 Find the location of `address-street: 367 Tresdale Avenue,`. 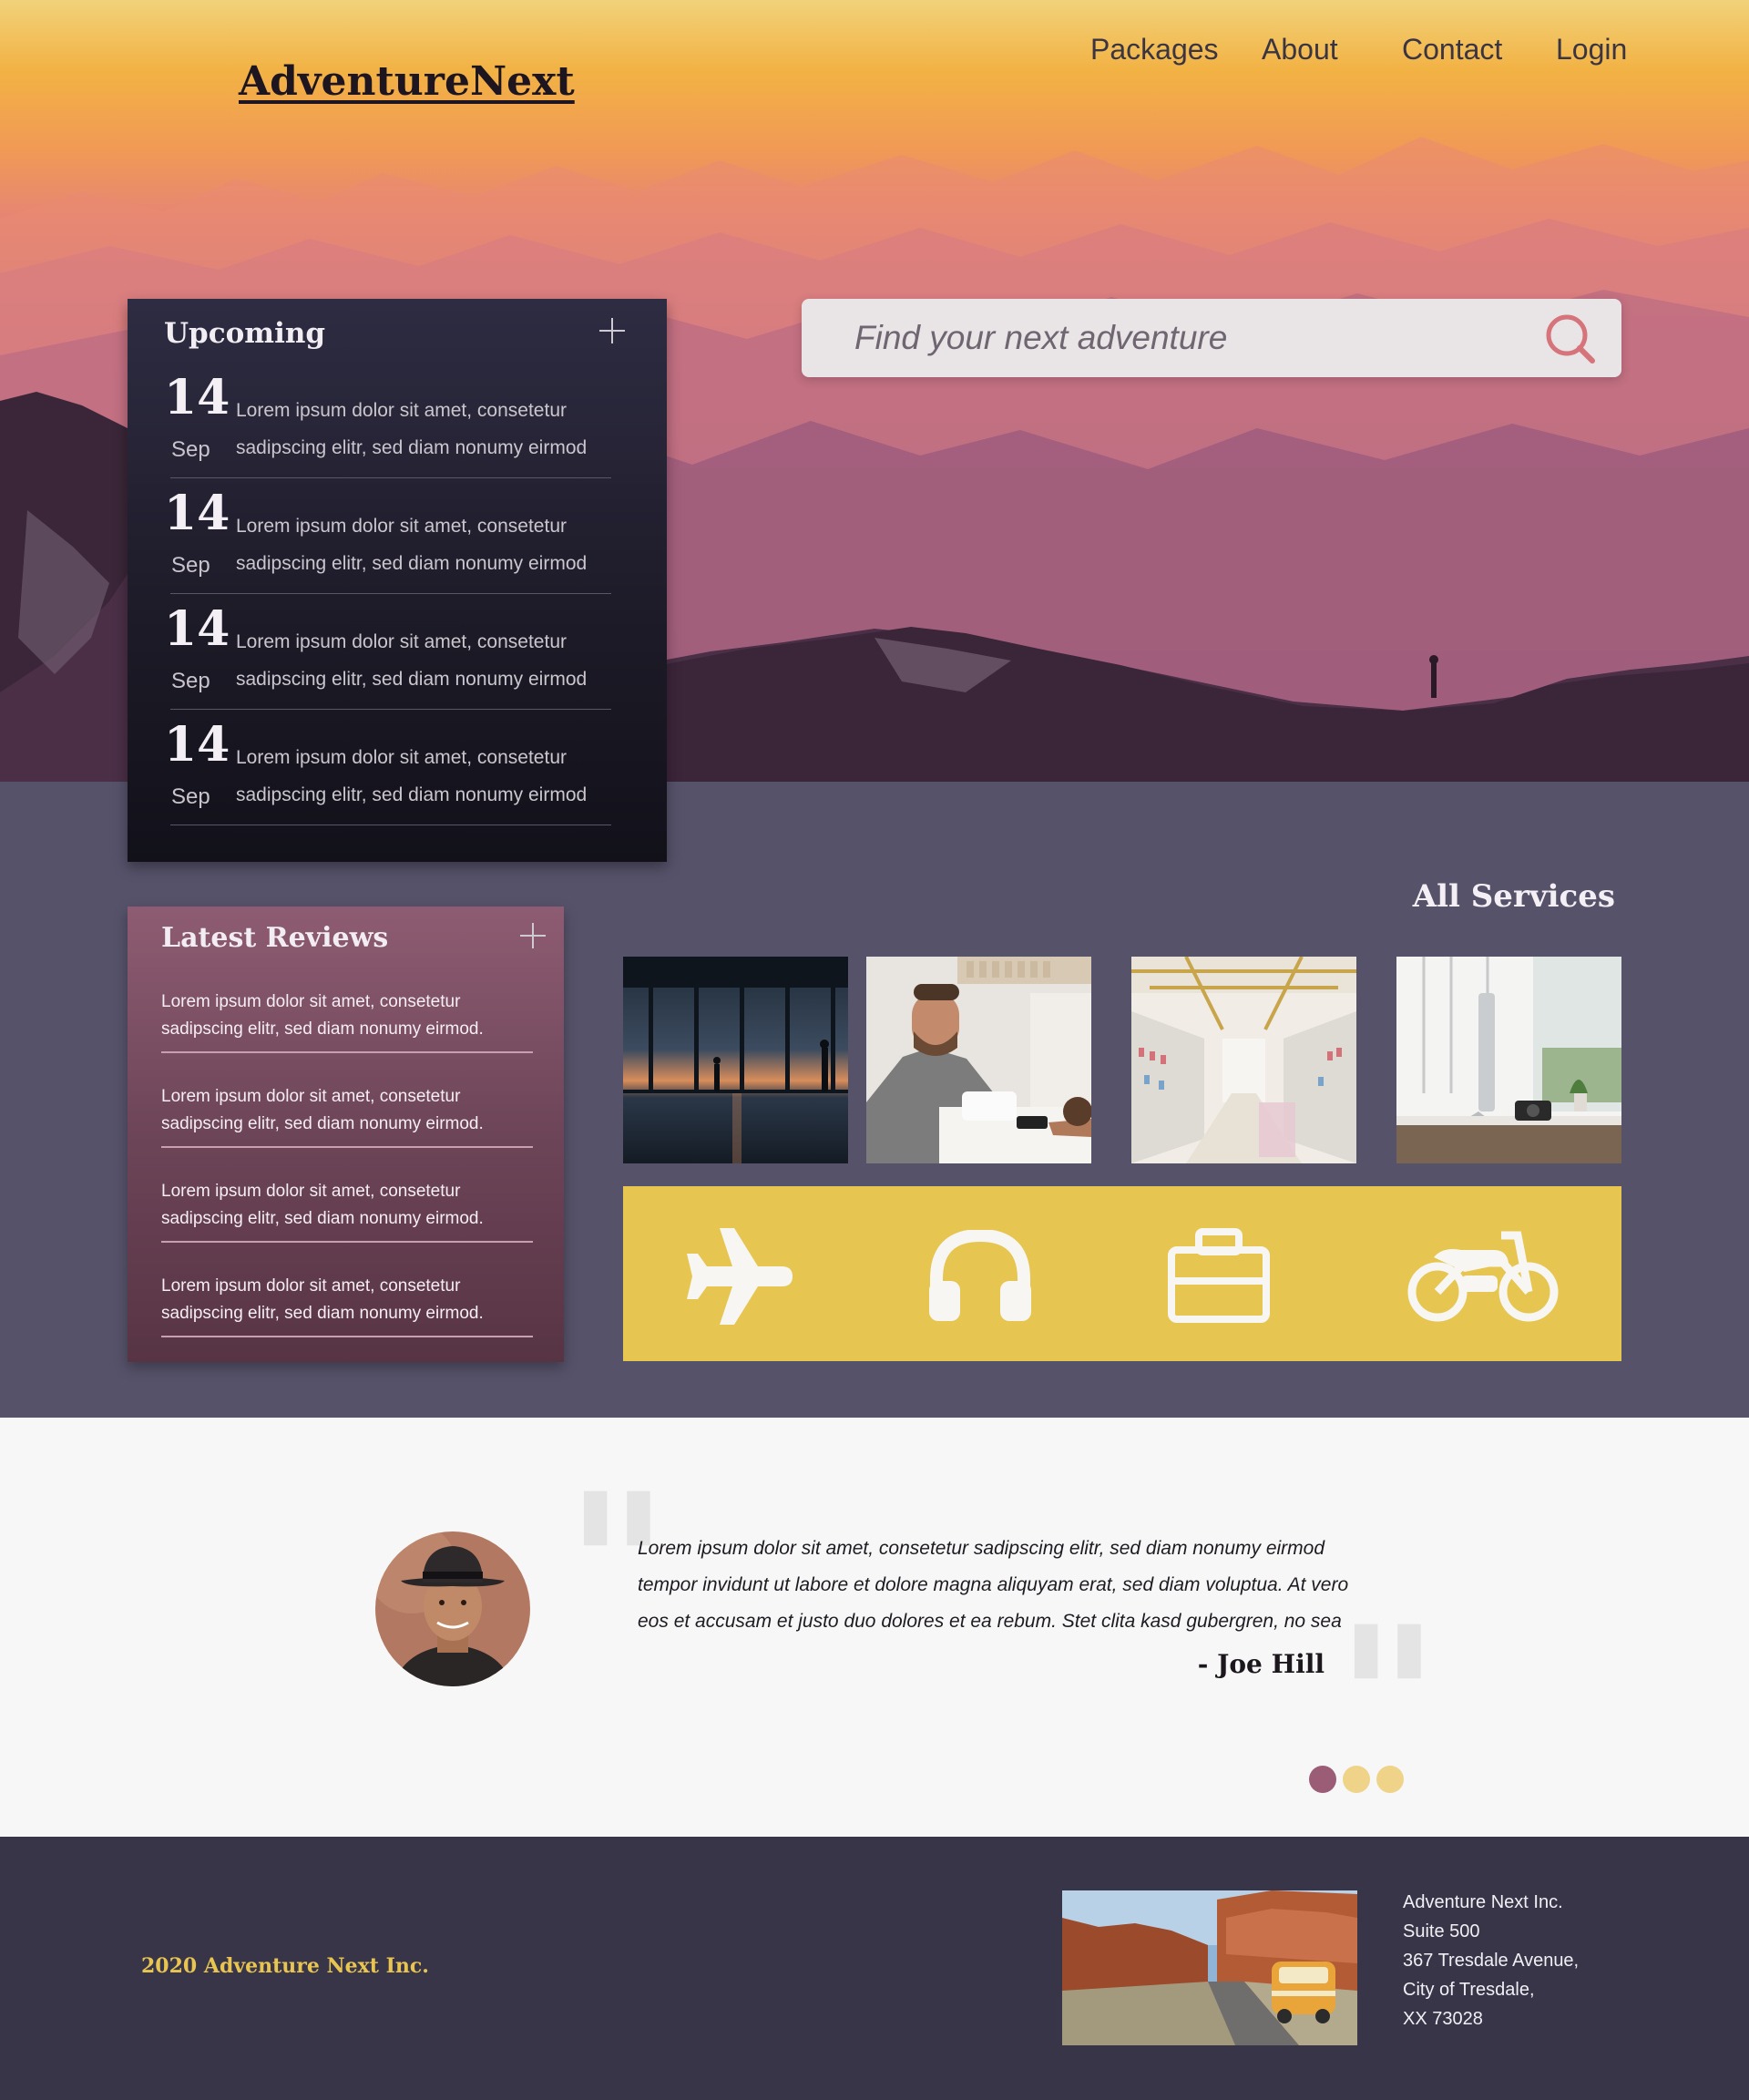

address-street: 367 Tresdale Avenue, is located at coordinates (1491, 1961).